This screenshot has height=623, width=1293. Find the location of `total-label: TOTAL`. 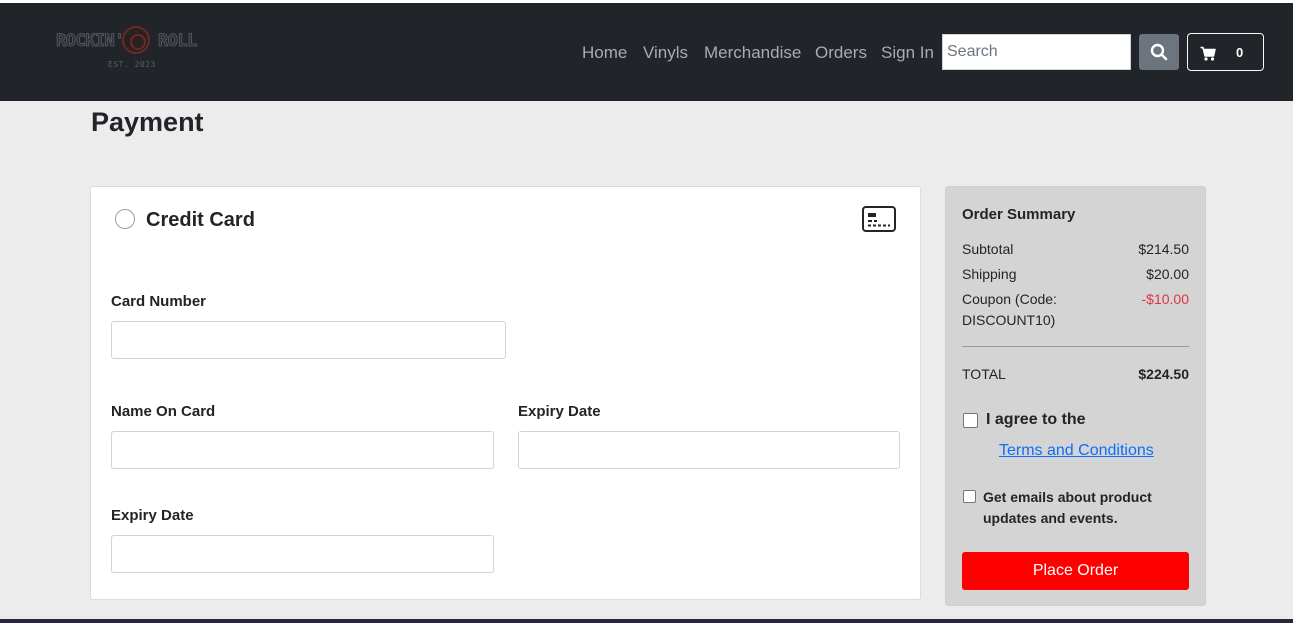

total-label: TOTAL is located at coordinates (984, 374).